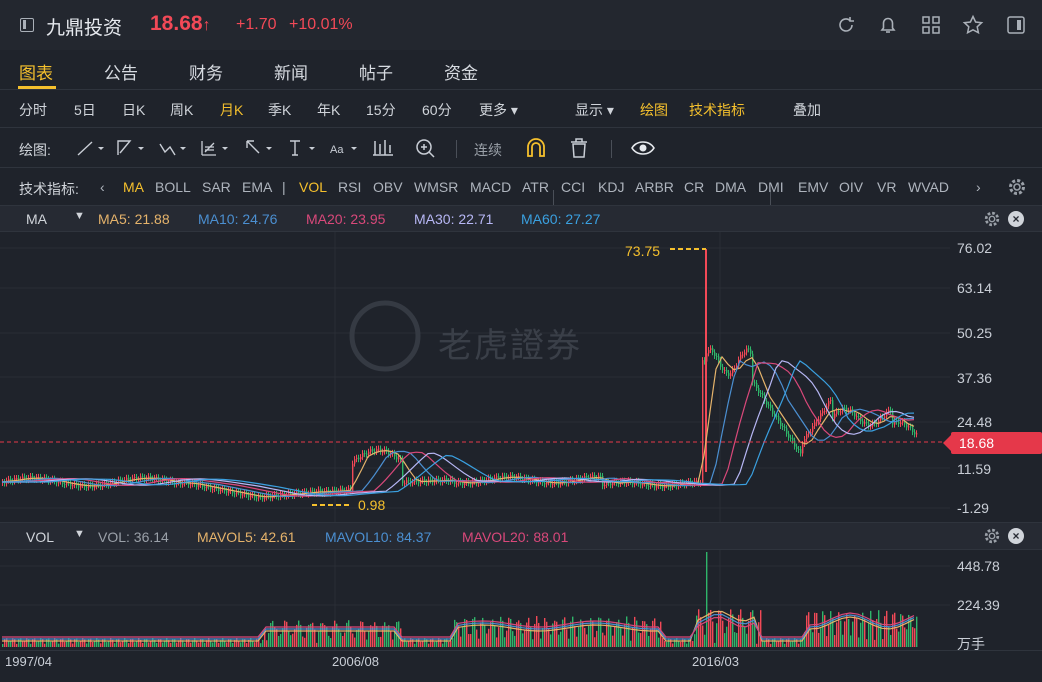 This screenshot has width=1042, height=682. I want to click on tab-chart: 图表, so click(36, 71).